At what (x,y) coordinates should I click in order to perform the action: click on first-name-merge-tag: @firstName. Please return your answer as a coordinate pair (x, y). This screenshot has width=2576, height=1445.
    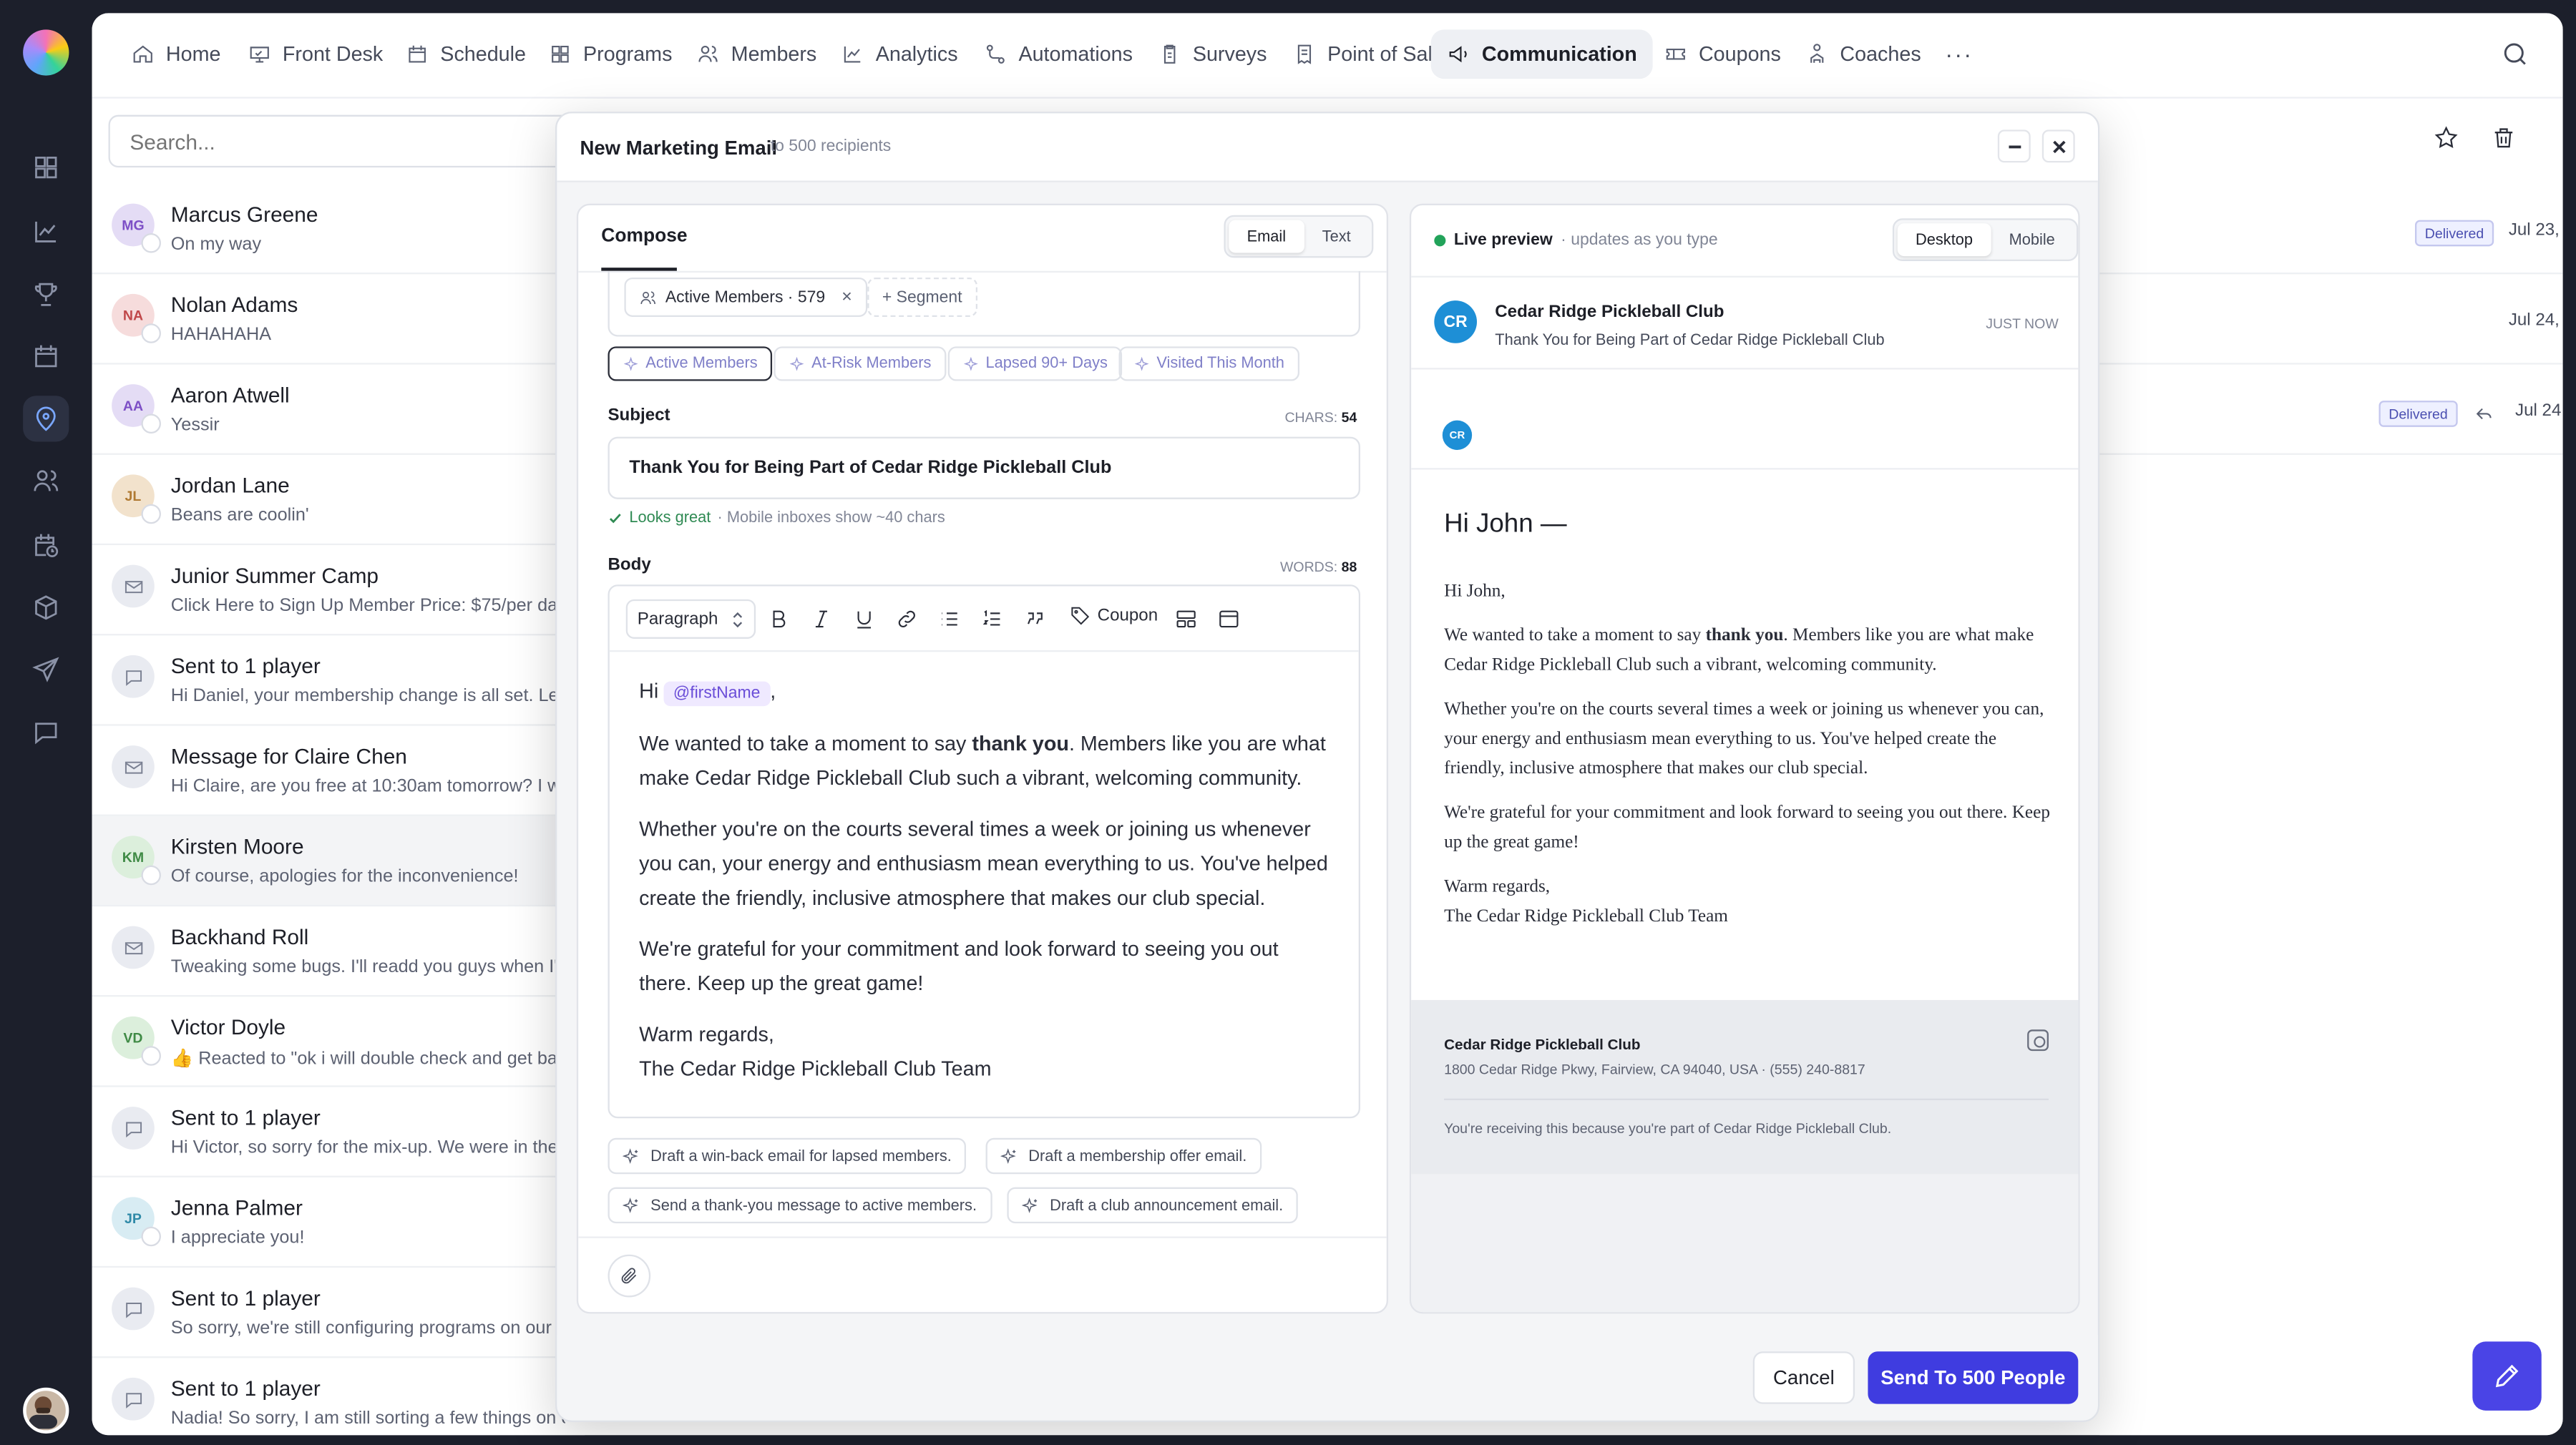
    Looking at the image, I should click on (717, 694).